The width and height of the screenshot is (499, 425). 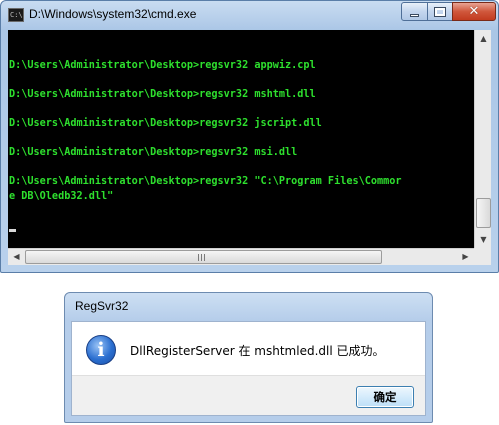 What do you see at coordinates (248, 395) in the screenshot?
I see `dialog-footer: 确定` at bounding box center [248, 395].